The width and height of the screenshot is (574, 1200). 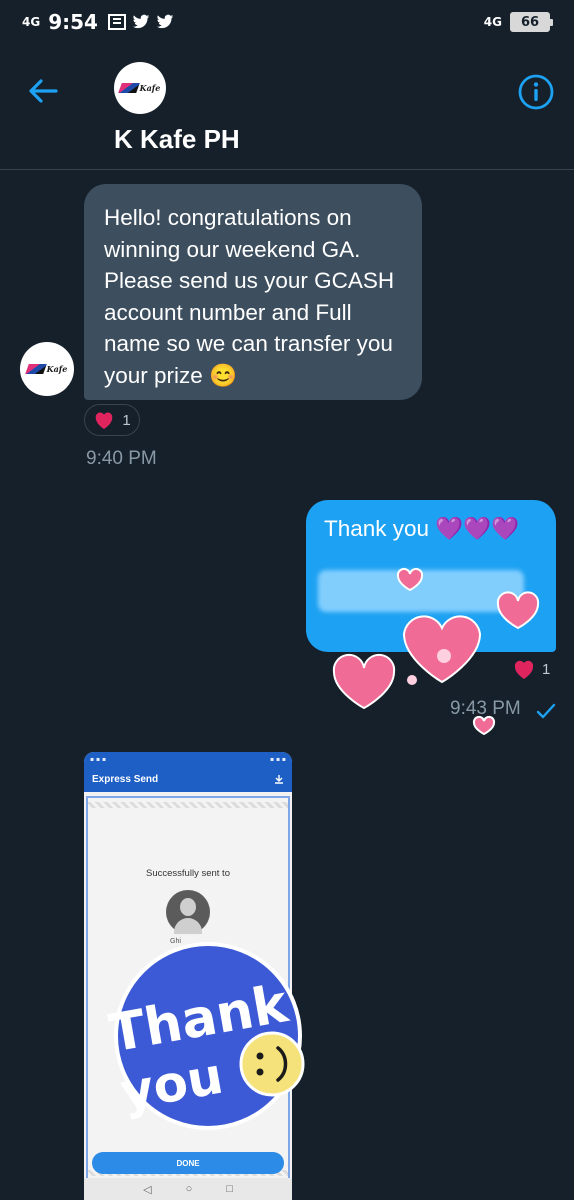 What do you see at coordinates (188, 759) in the screenshot?
I see `image-status-bar: ▪ ▪ ▪ ▪ ▪ ▪` at bounding box center [188, 759].